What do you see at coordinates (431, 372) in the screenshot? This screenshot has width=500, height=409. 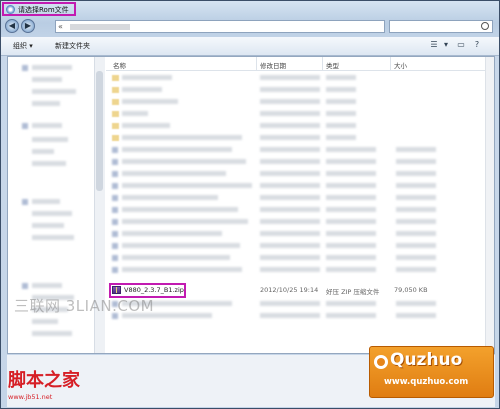 I see `quzhuo-logo: Quzhuo www.quzhuo.com` at bounding box center [431, 372].